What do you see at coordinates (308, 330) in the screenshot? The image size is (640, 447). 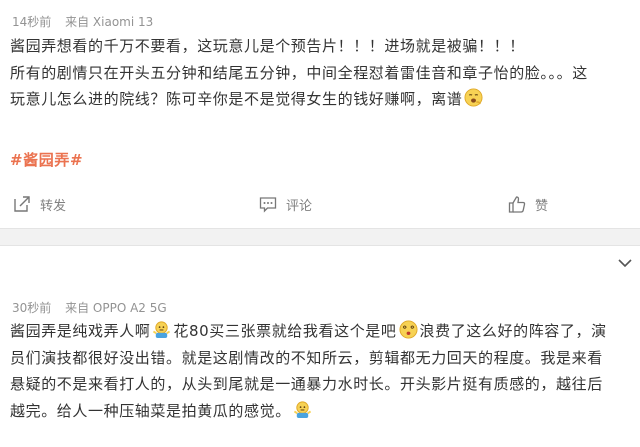 I see `post-text-line: 酱园弄是纯戏弄人啊 花80买三张票就给我看这个是吧 浪费了这么好的阵容了，演` at bounding box center [308, 330].